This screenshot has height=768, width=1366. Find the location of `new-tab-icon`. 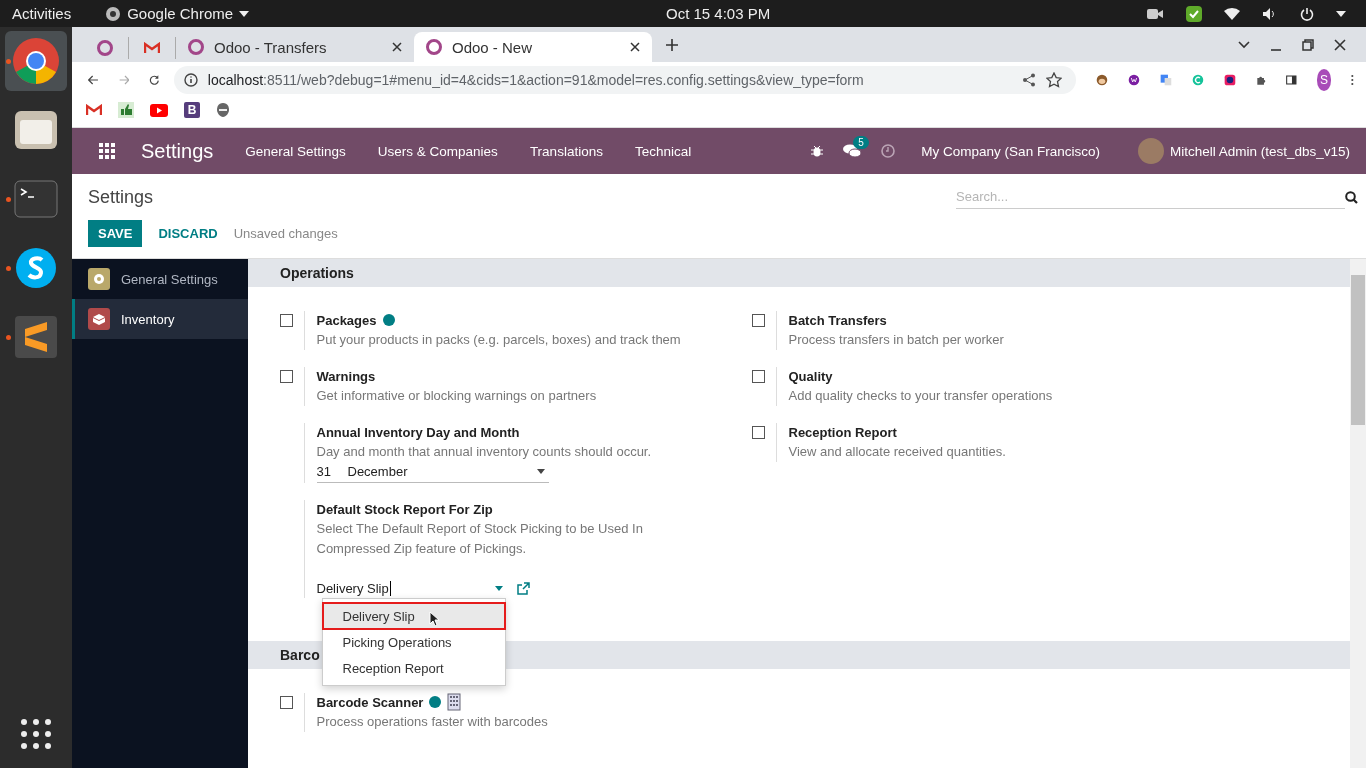

new-tab-icon is located at coordinates (672, 44).